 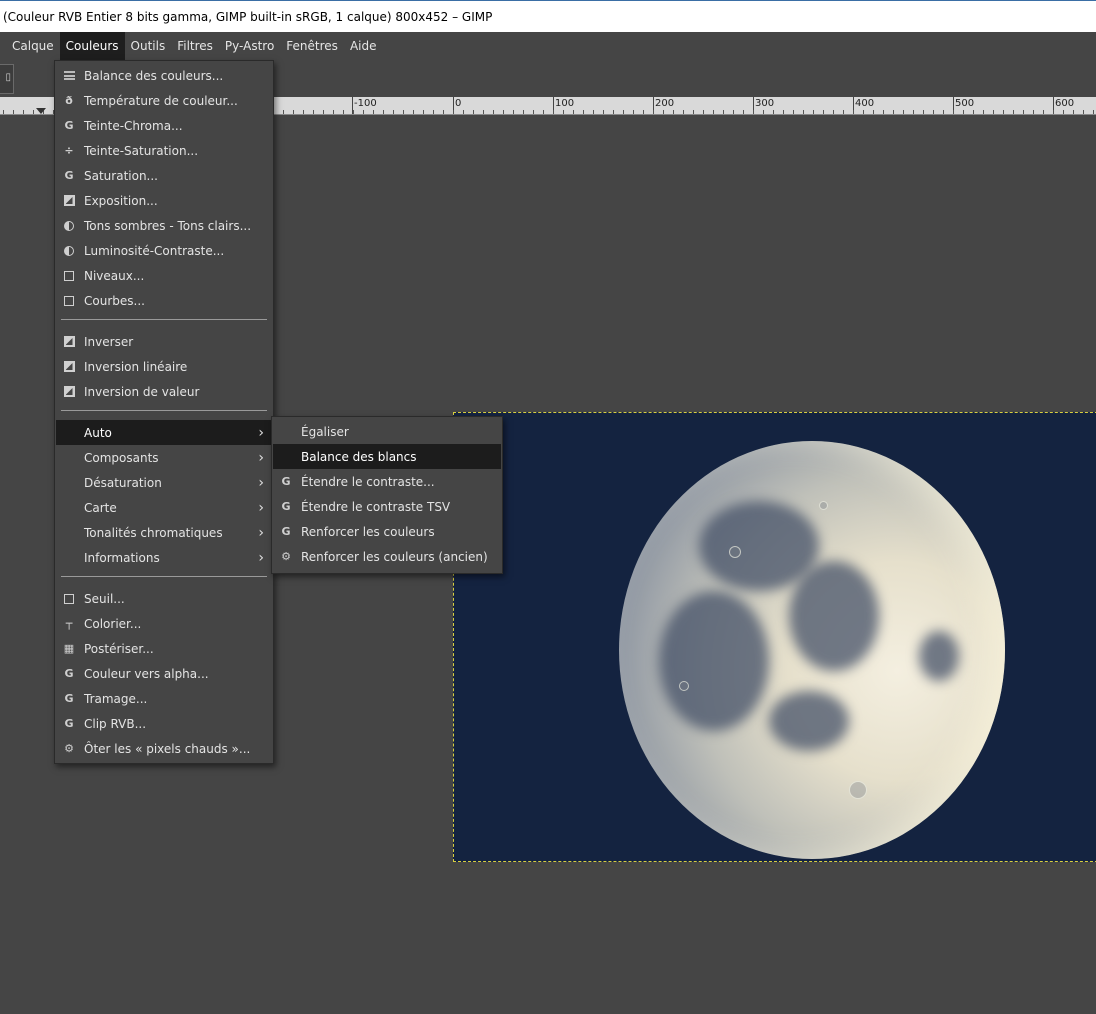 What do you see at coordinates (387, 556) in the screenshot?
I see `menu-item-renforcer-couleurs-ancien: ⚙ Renforcer les couleurs (ancien)` at bounding box center [387, 556].